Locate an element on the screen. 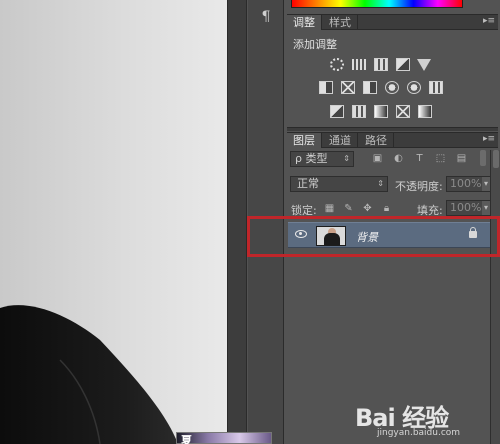  tab-paths: 路径 is located at coordinates (376, 140).